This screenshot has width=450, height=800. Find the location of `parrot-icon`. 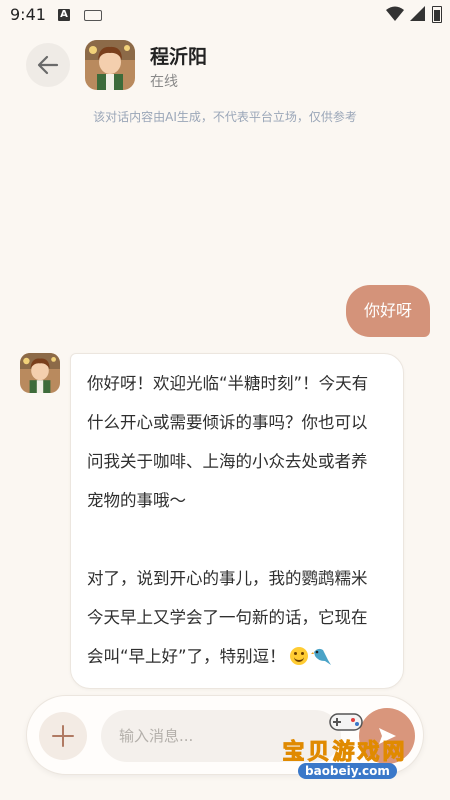

parrot-icon is located at coordinates (320, 656).